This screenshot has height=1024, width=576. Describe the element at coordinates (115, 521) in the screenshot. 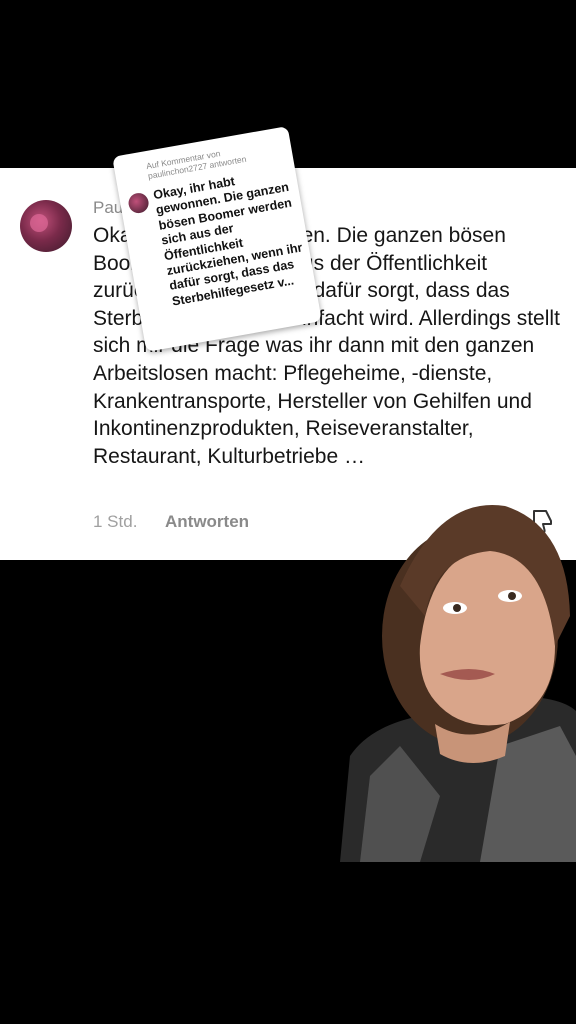

I see `comment-timestamp: 1 Std.` at that location.